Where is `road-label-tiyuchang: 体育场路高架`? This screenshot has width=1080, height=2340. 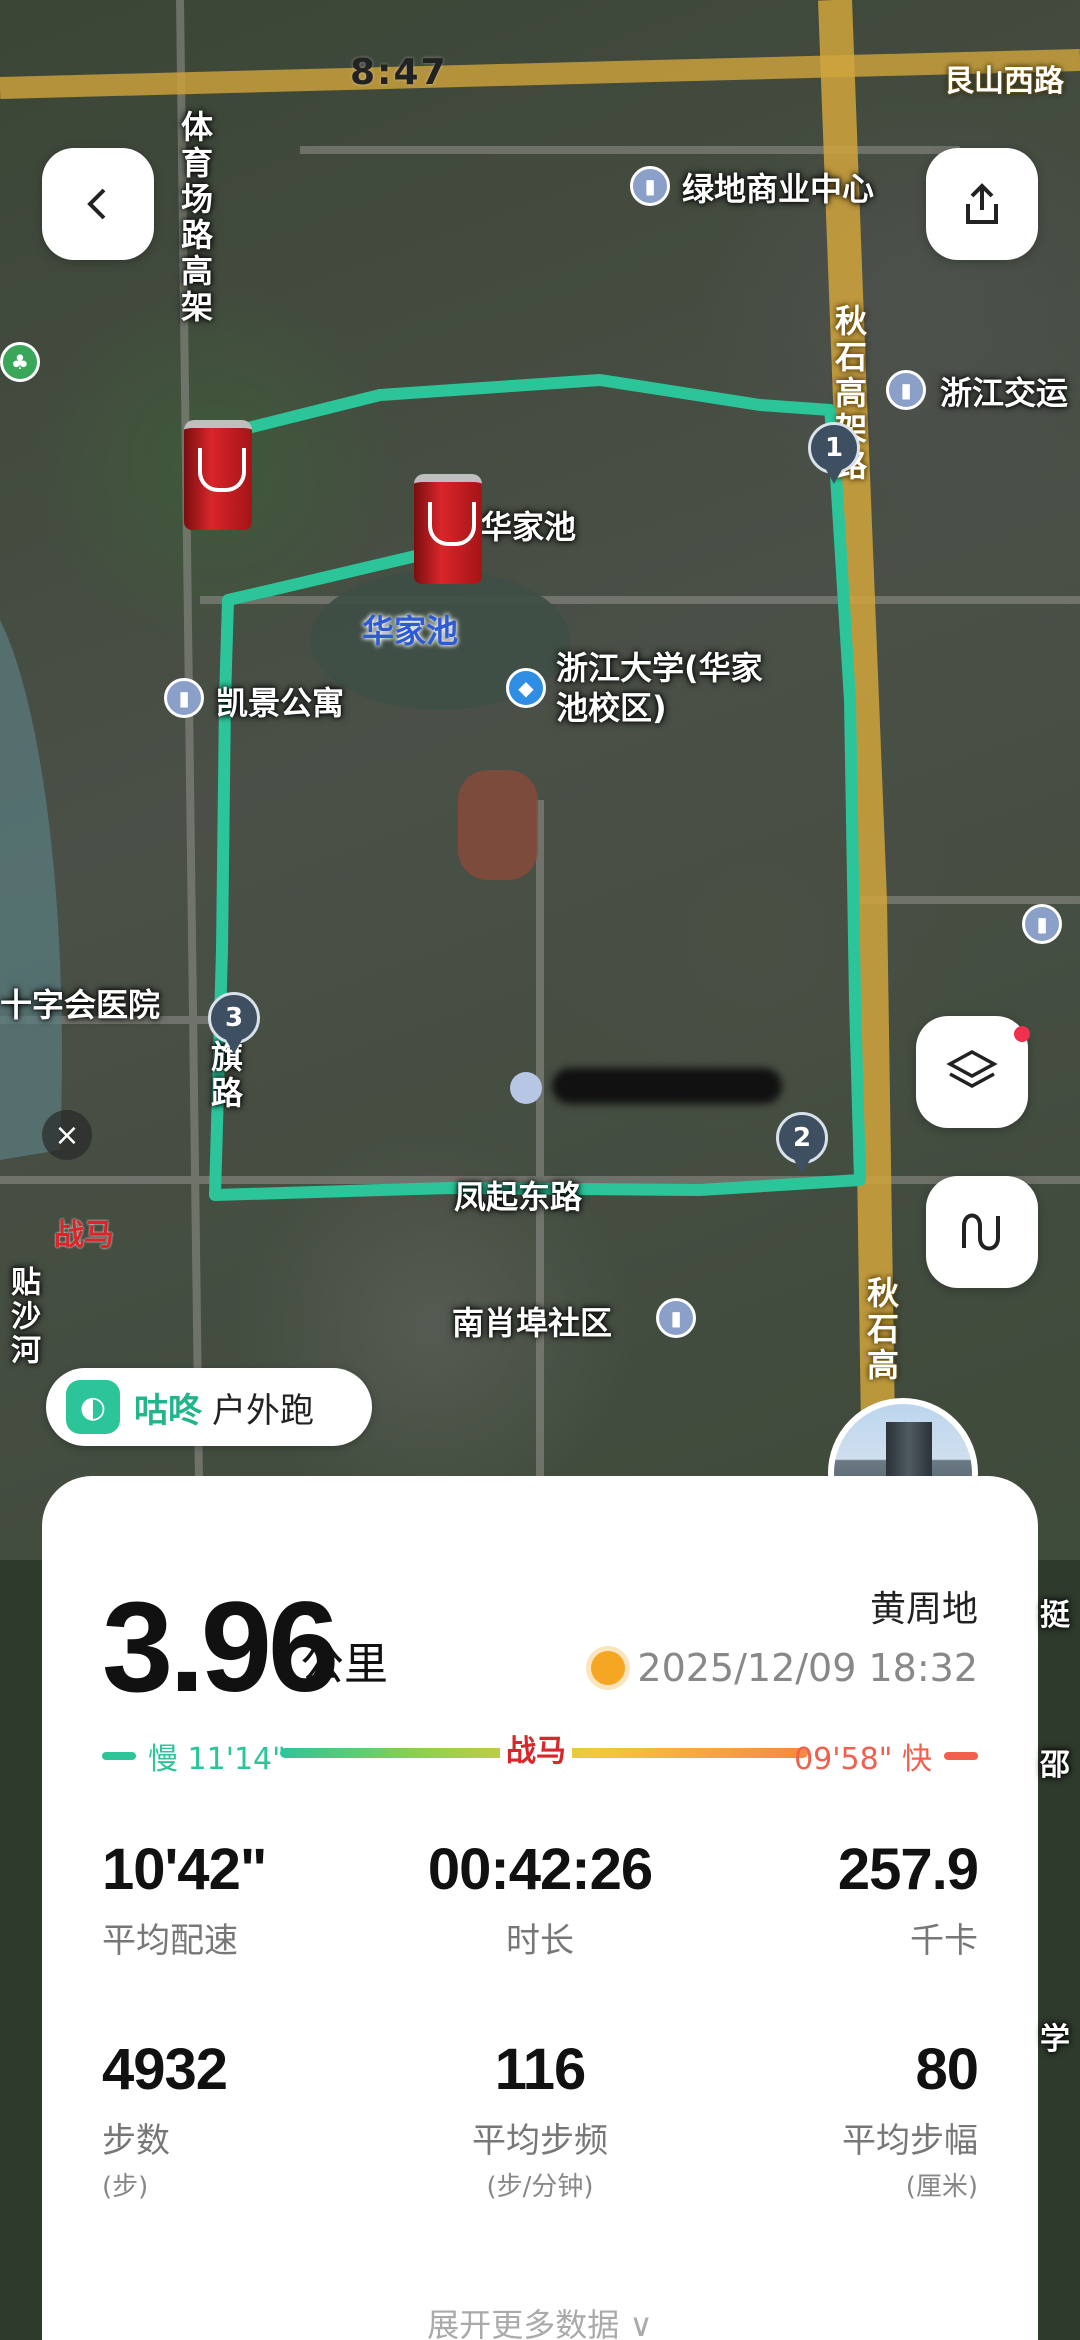 road-label-tiyuchang: 体育场路高架 is located at coordinates (195, 218).